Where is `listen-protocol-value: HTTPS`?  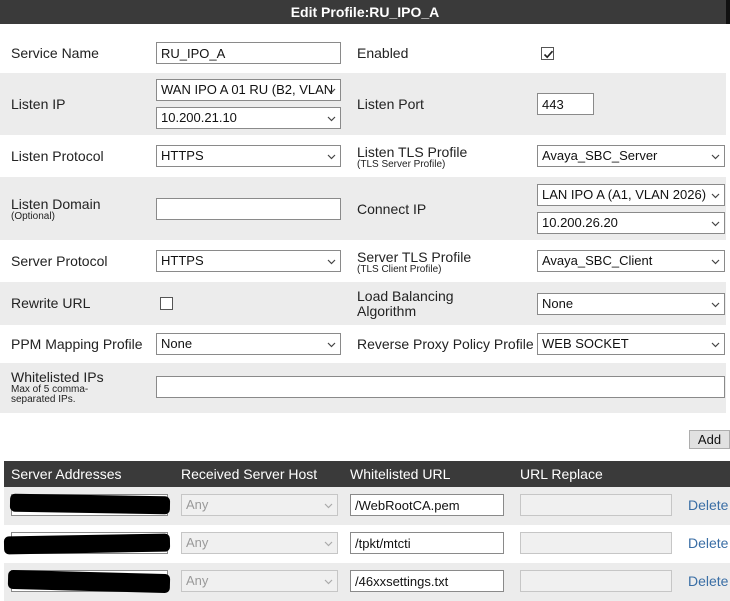 listen-protocol-value: HTTPS is located at coordinates (182, 155).